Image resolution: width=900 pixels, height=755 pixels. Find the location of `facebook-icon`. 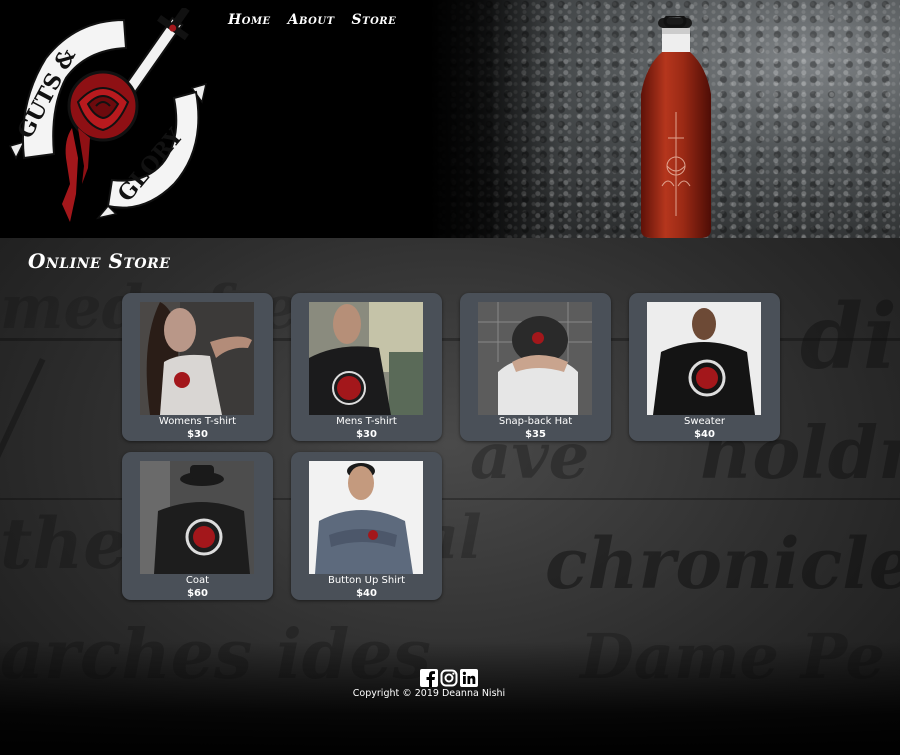

facebook-icon is located at coordinates (429, 678).